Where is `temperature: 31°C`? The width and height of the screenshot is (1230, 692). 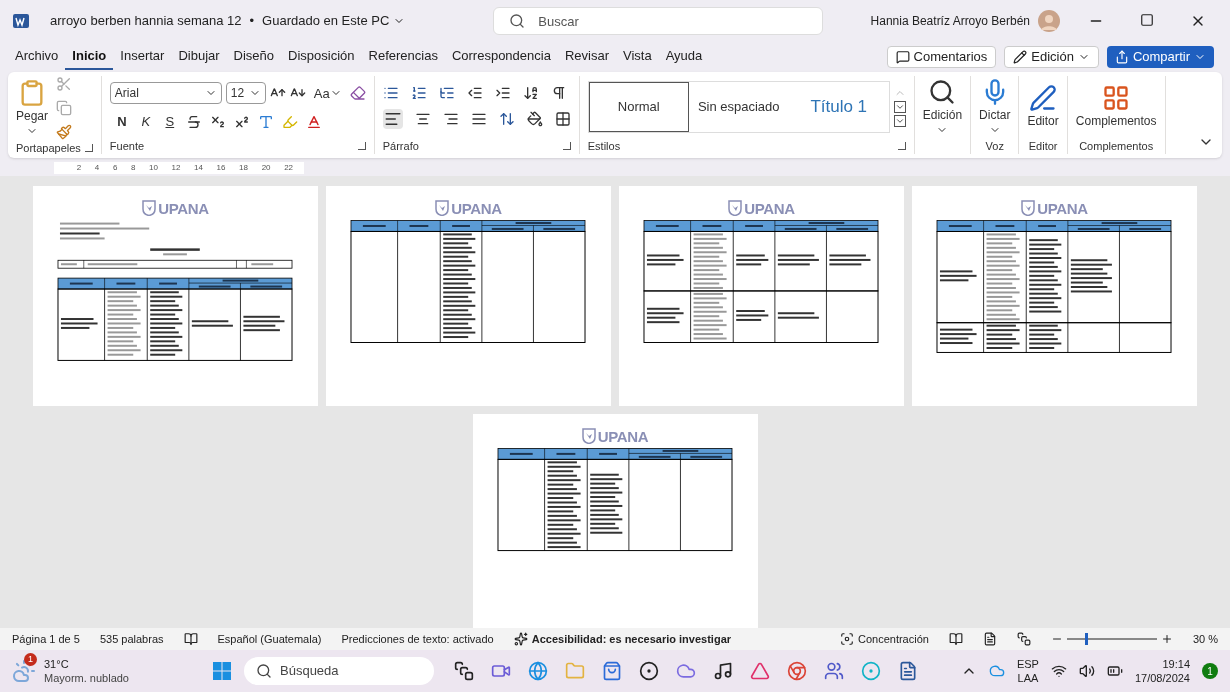 temperature: 31°C is located at coordinates (86, 664).